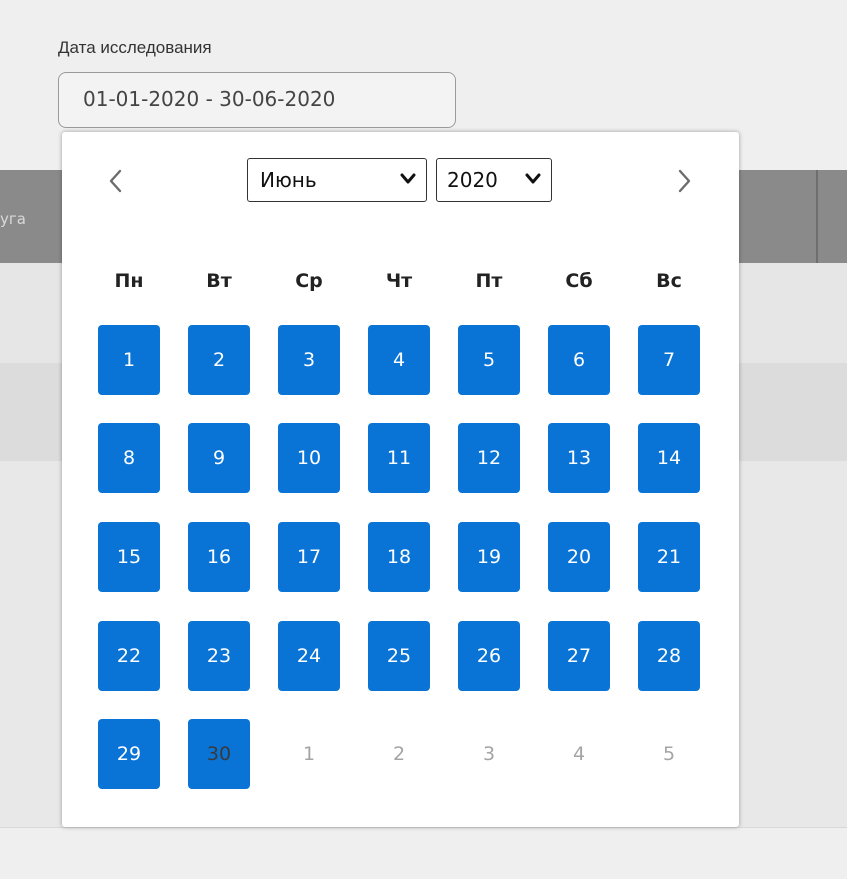  I want to click on calendar-day: 20, so click(579, 557).